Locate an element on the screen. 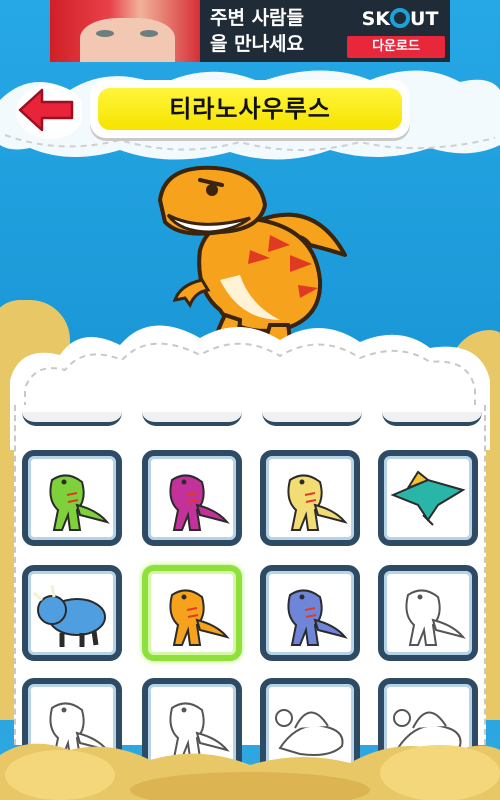  bottom-rocks is located at coordinates (250, 771).